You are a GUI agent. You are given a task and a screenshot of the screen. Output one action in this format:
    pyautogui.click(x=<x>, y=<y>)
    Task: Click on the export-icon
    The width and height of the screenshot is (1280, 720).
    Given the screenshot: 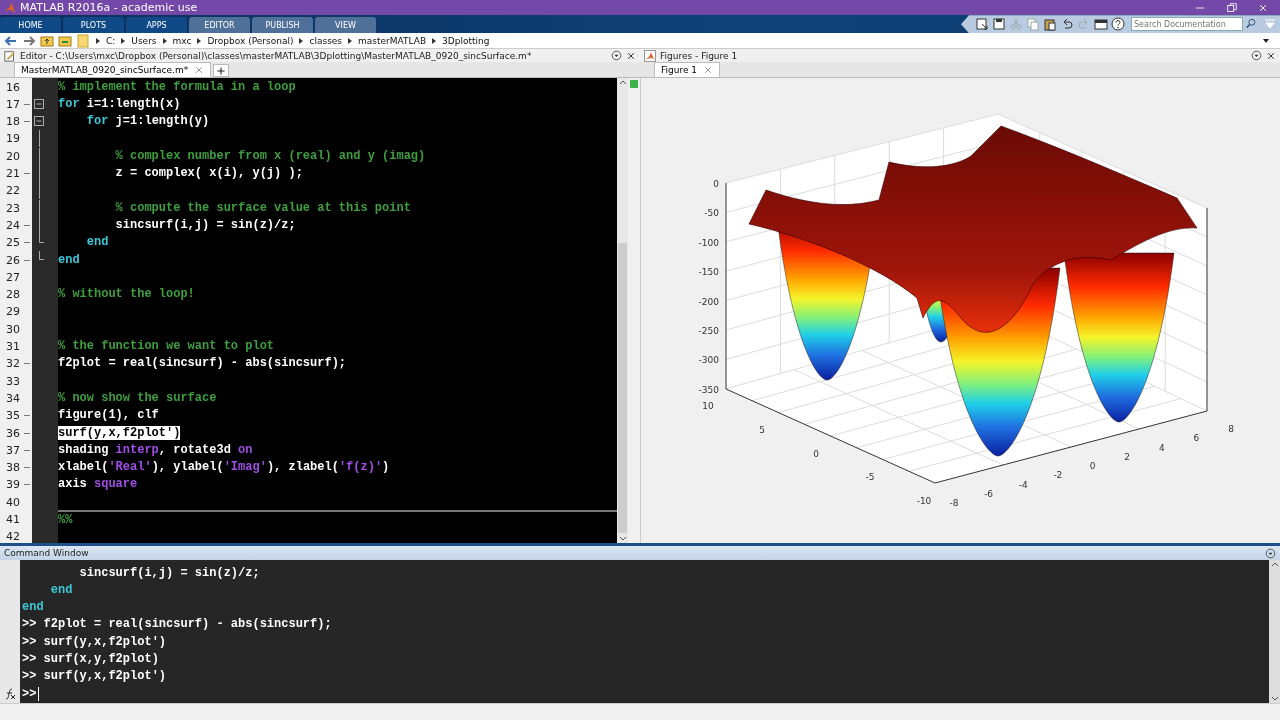 What is the action you would take?
    pyautogui.click(x=982, y=24)
    